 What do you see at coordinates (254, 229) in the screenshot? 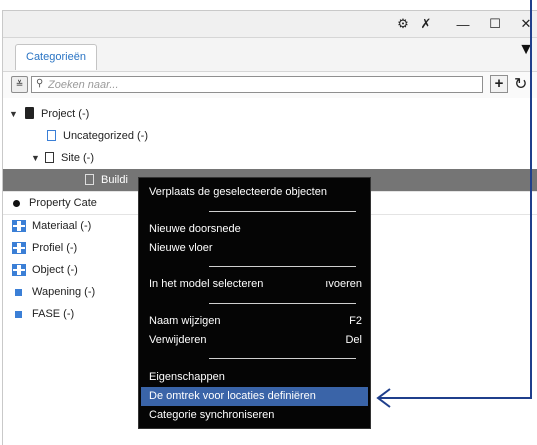
I see `menu-item-new-section: Nieuwe doorsnede` at bounding box center [254, 229].